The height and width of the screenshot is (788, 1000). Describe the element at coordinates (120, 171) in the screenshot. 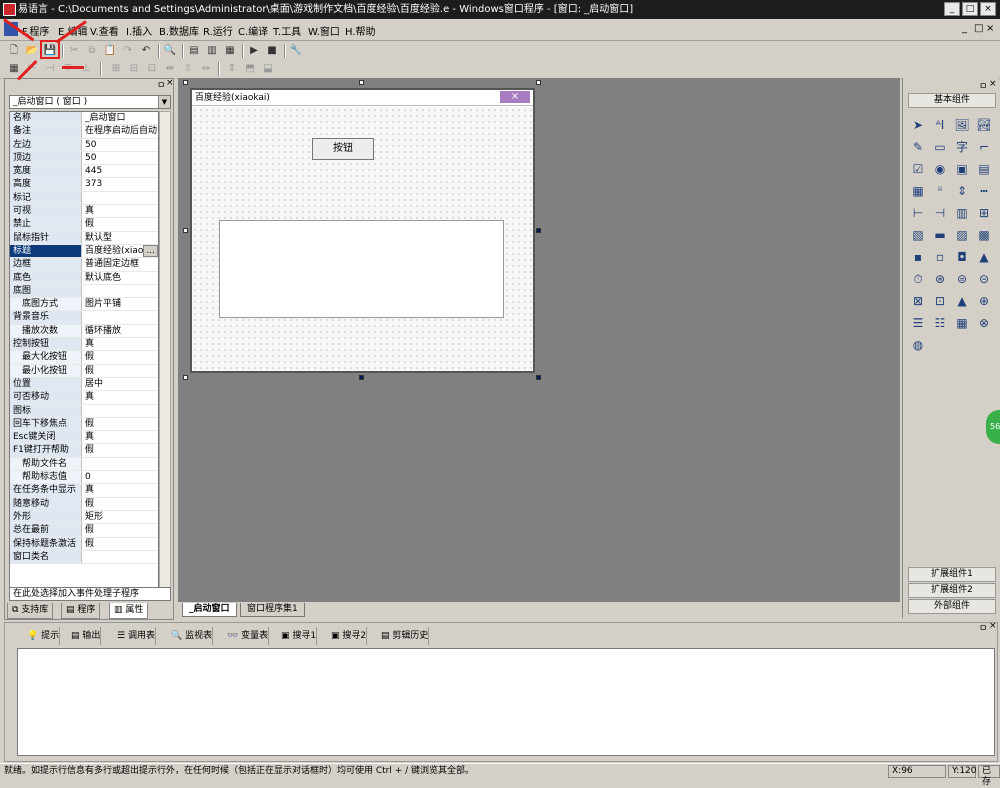

I see `property-value: 445` at that location.